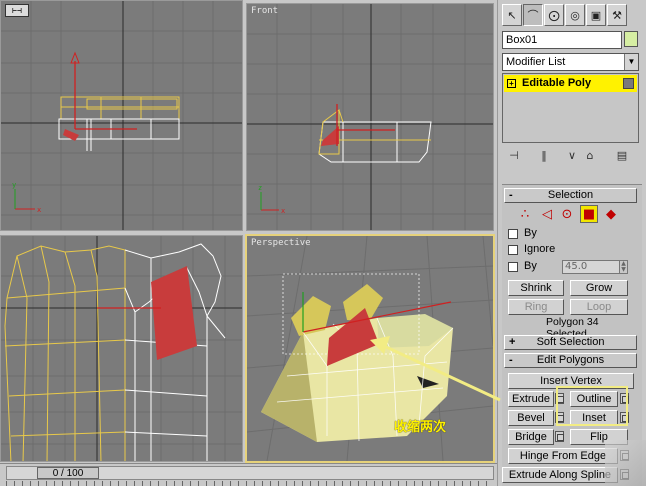 The image size is (646, 486). I want to click on configure-sets-icon: ▤, so click(622, 156).